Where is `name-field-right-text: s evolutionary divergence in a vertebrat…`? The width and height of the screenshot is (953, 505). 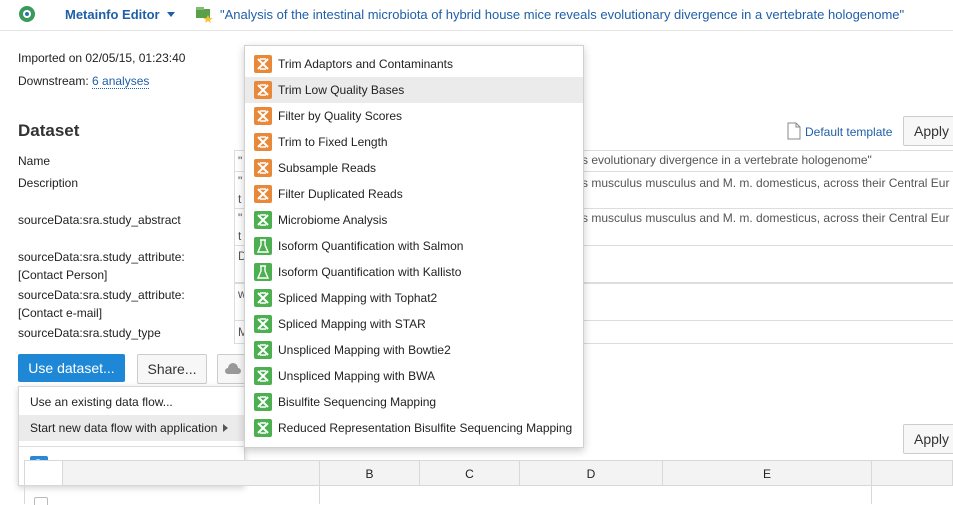 name-field-right-text: s evolutionary divergence in a vertebrat… is located at coordinates (727, 160).